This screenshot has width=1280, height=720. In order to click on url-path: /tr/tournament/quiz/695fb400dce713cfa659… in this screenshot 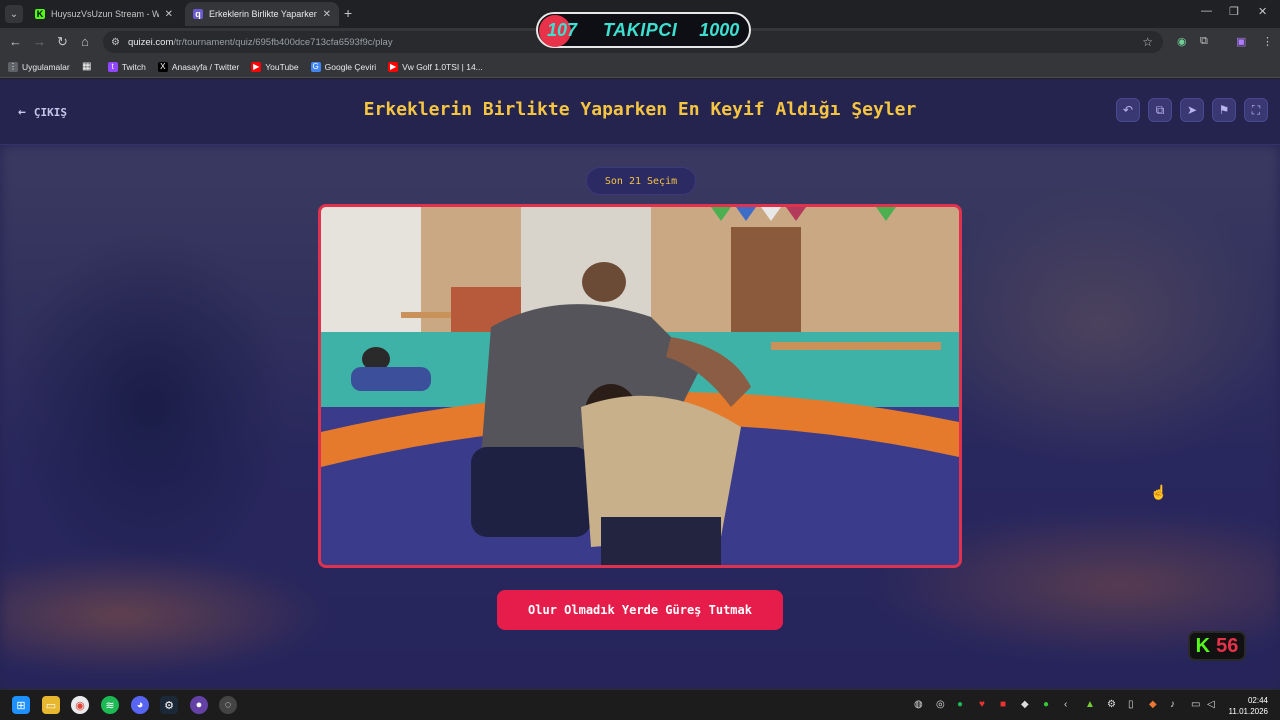, I will do `click(283, 42)`.